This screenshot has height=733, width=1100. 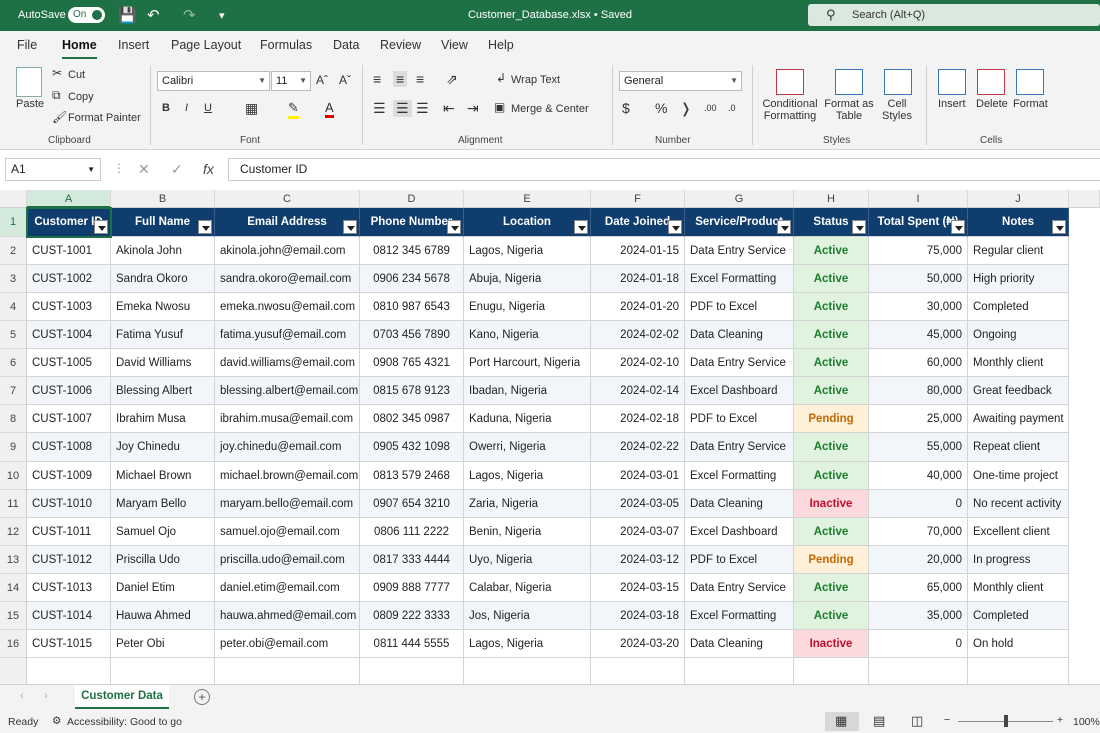 What do you see at coordinates (454, 45) in the screenshot?
I see `tab-view: View` at bounding box center [454, 45].